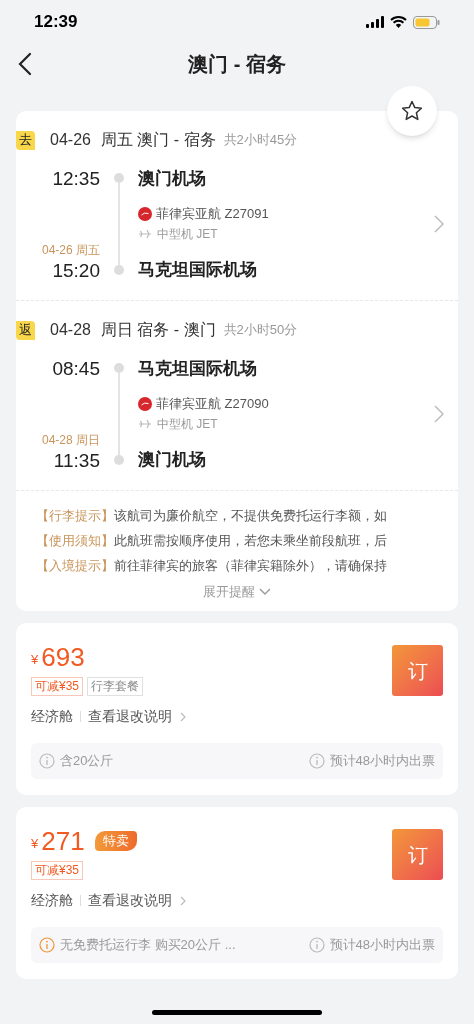 This screenshot has height=1024, width=474. What do you see at coordinates (158, 140) in the screenshot?
I see `leg-route: 周五 澳门 - 宿务` at bounding box center [158, 140].